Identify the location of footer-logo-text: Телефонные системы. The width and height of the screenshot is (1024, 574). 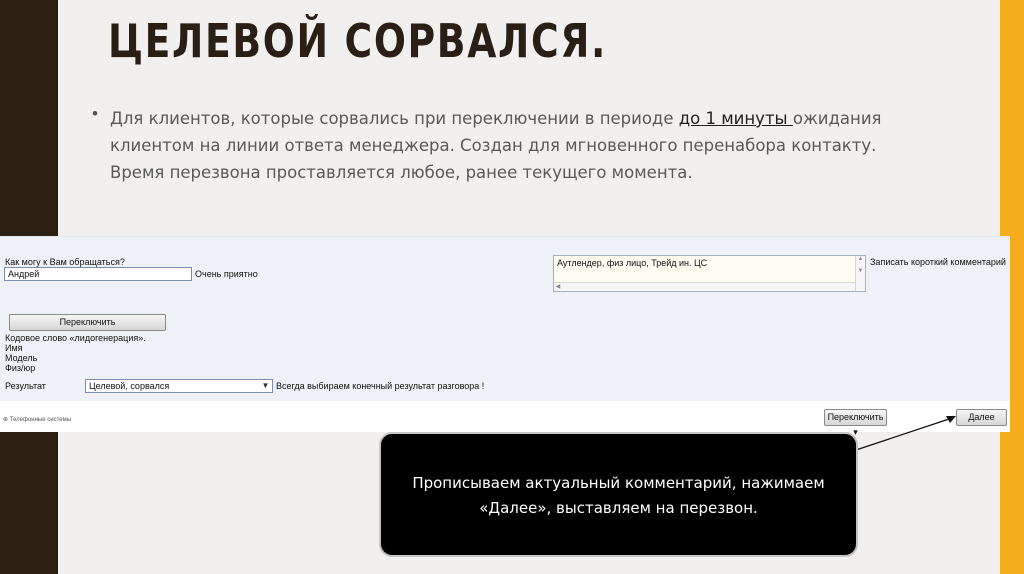
(40, 420).